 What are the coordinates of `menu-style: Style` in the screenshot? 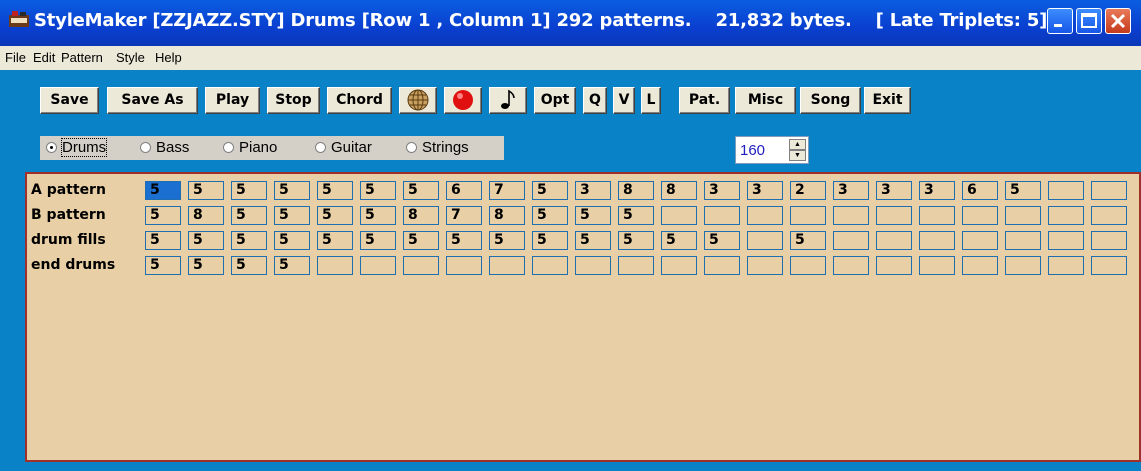 It's located at (130, 57).